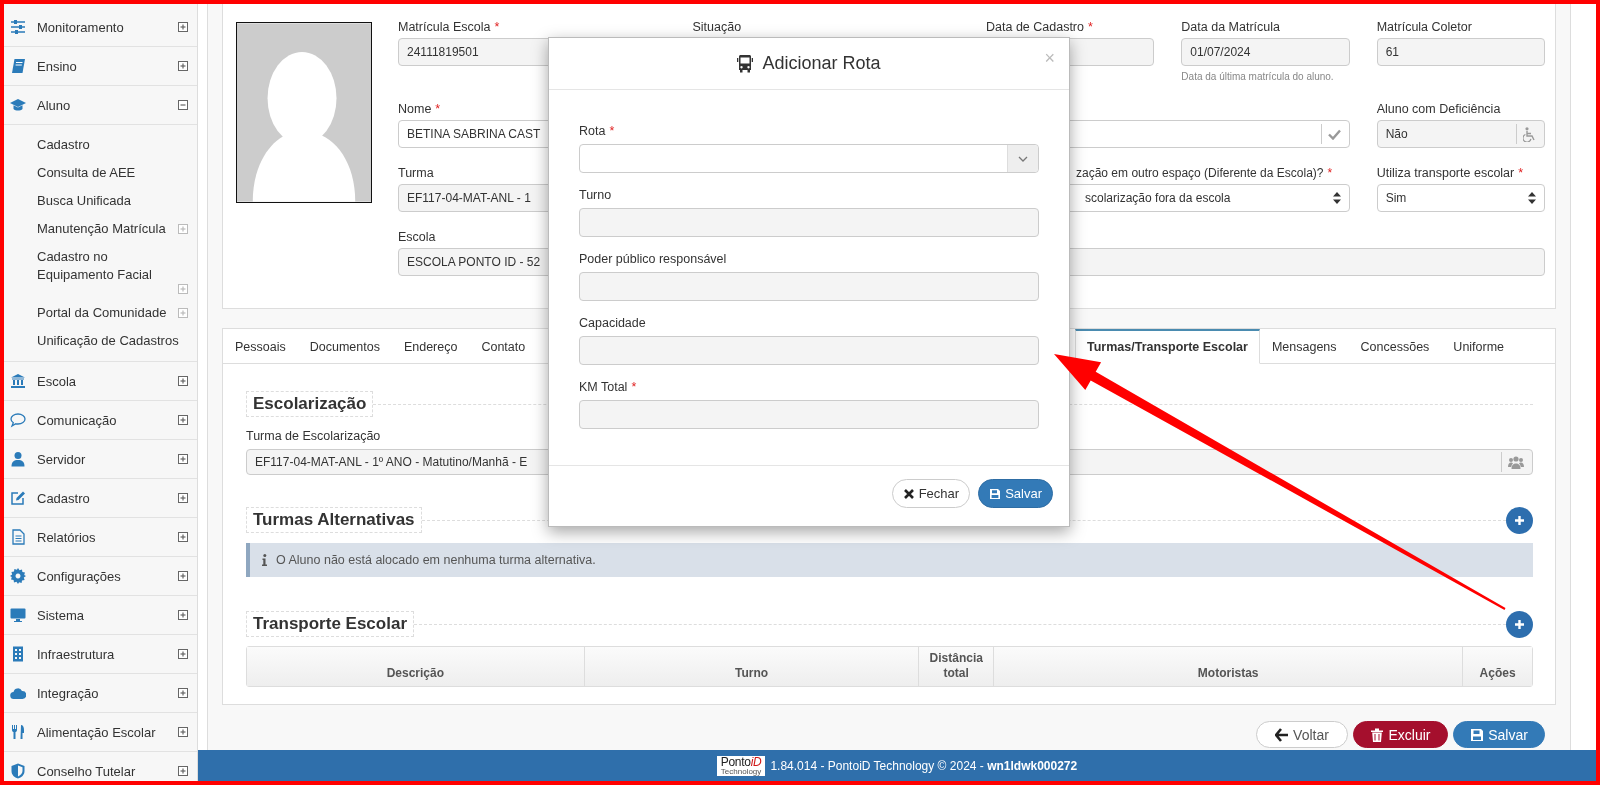 The image size is (1600, 785). I want to click on fork-knife-icon, so click(18, 732).